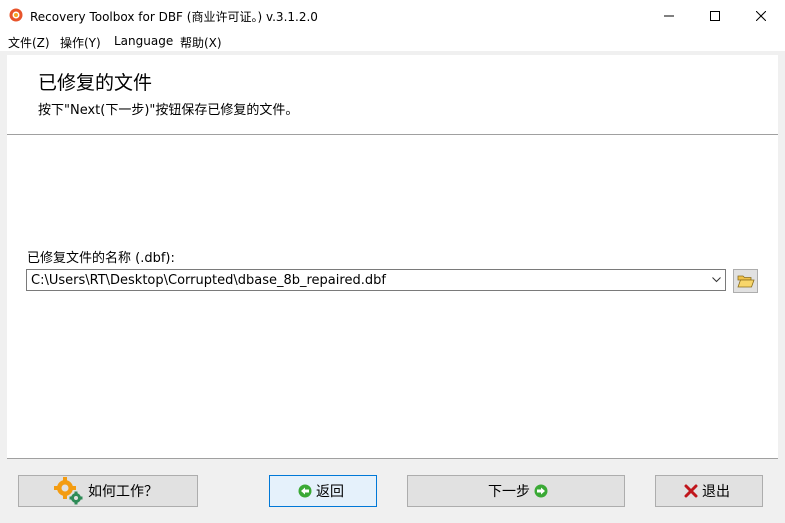 The image size is (785, 523). What do you see at coordinates (168, 110) in the screenshot?
I see `page-subtitle: 按下"Next(下一步)"按钮保存已修复的文件。` at bounding box center [168, 110].